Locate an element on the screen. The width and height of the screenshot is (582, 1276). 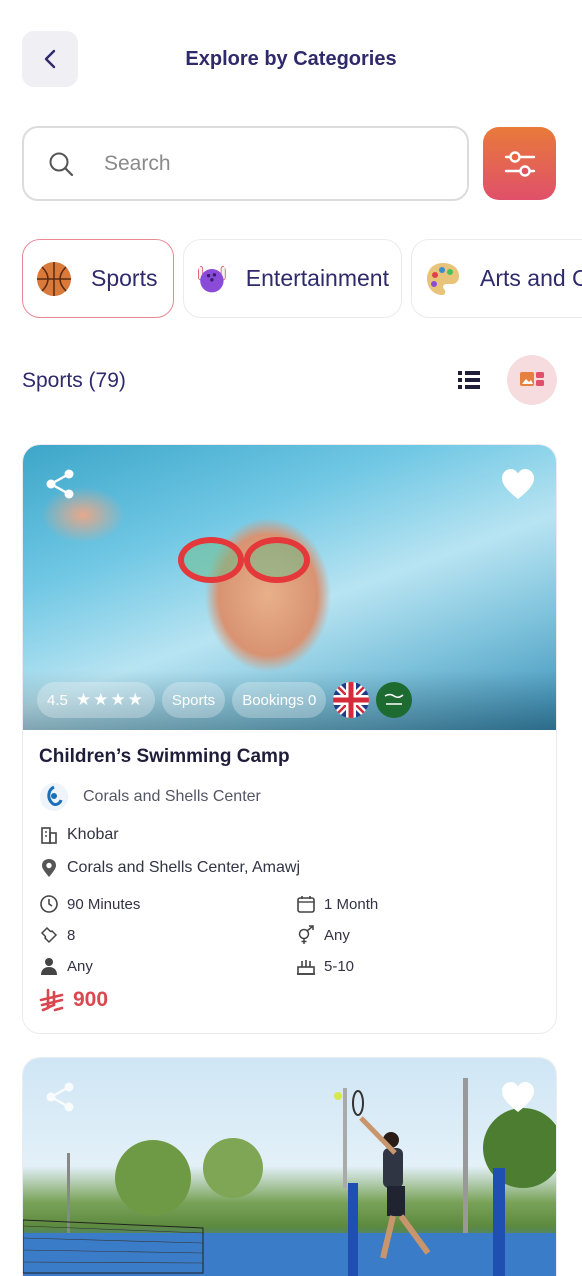
category-chip-arts: Arts and Cr is located at coordinates (496, 278).